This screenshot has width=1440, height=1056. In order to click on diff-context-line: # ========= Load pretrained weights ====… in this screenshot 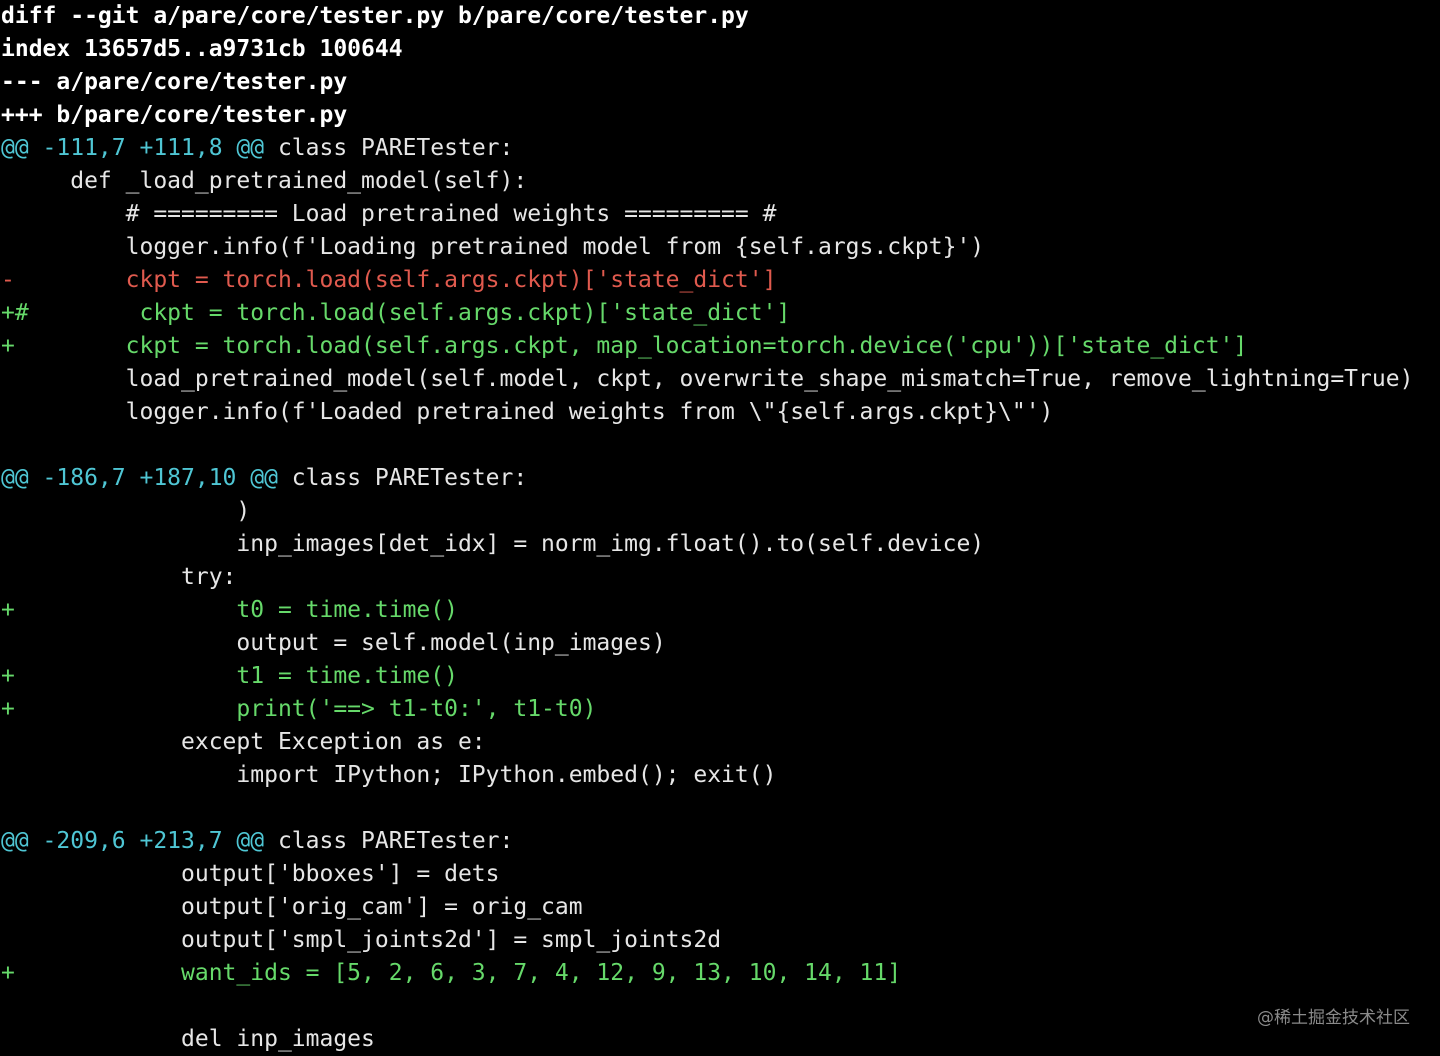, I will do `click(389, 214)`.